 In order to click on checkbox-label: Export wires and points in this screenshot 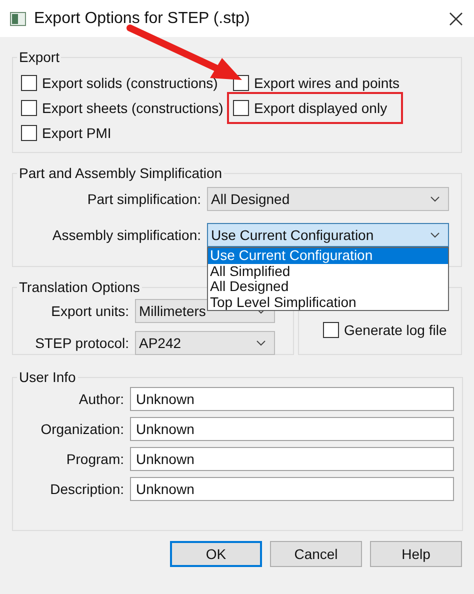, I will do `click(327, 83)`.